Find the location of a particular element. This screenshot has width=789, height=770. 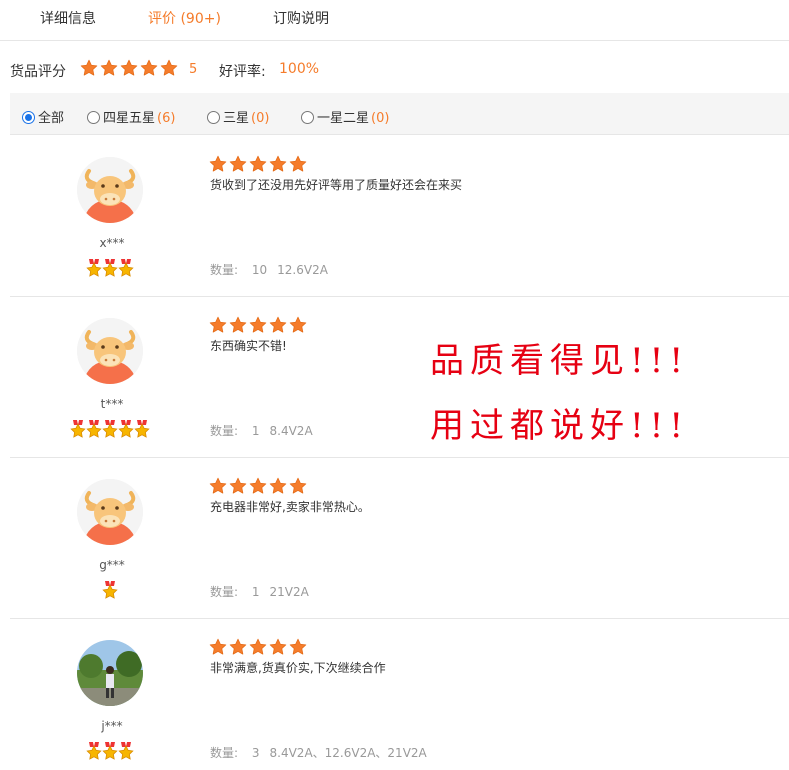

filter-three-star: 三星 (0) is located at coordinates (238, 116).